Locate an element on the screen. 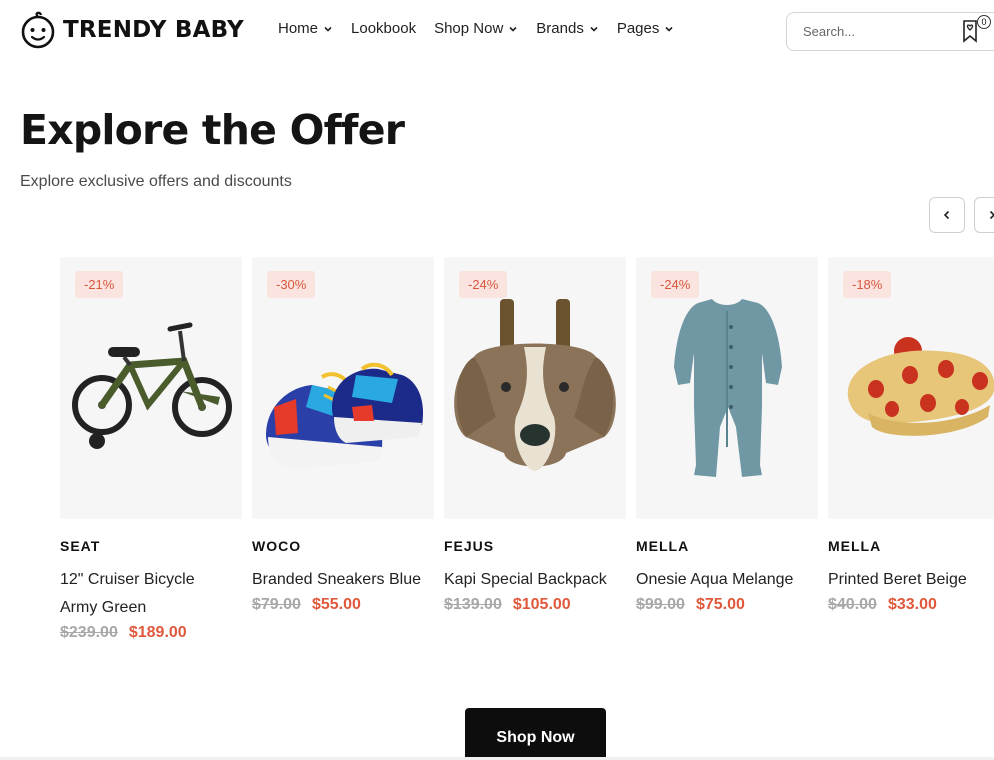  nav-item-label: Lookbook is located at coordinates (384, 28).